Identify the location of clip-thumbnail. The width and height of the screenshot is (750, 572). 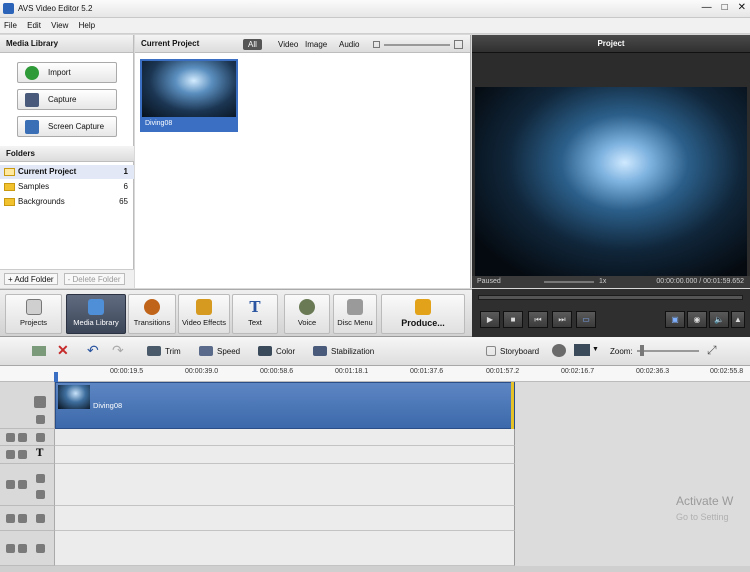
(74, 397).